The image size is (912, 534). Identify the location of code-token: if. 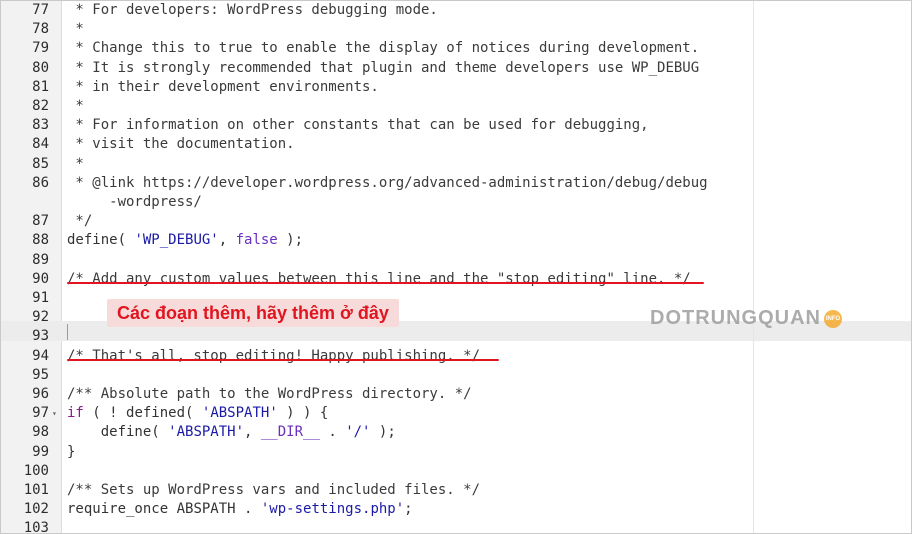
(75, 413).